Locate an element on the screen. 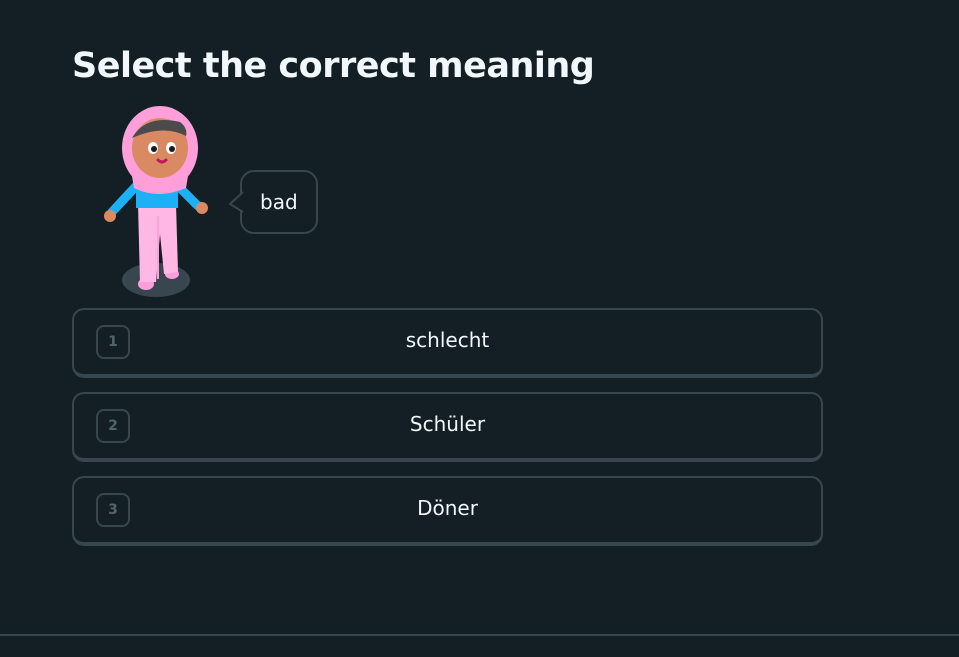 This screenshot has height=657, width=959. choice-label: Schüler is located at coordinates (447, 424).